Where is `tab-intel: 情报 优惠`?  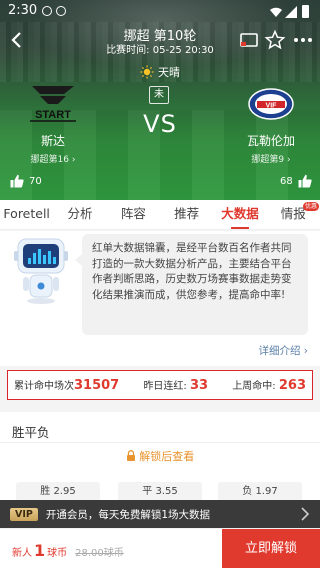
tab-intel: 情报 优惠 is located at coordinates (293, 214).